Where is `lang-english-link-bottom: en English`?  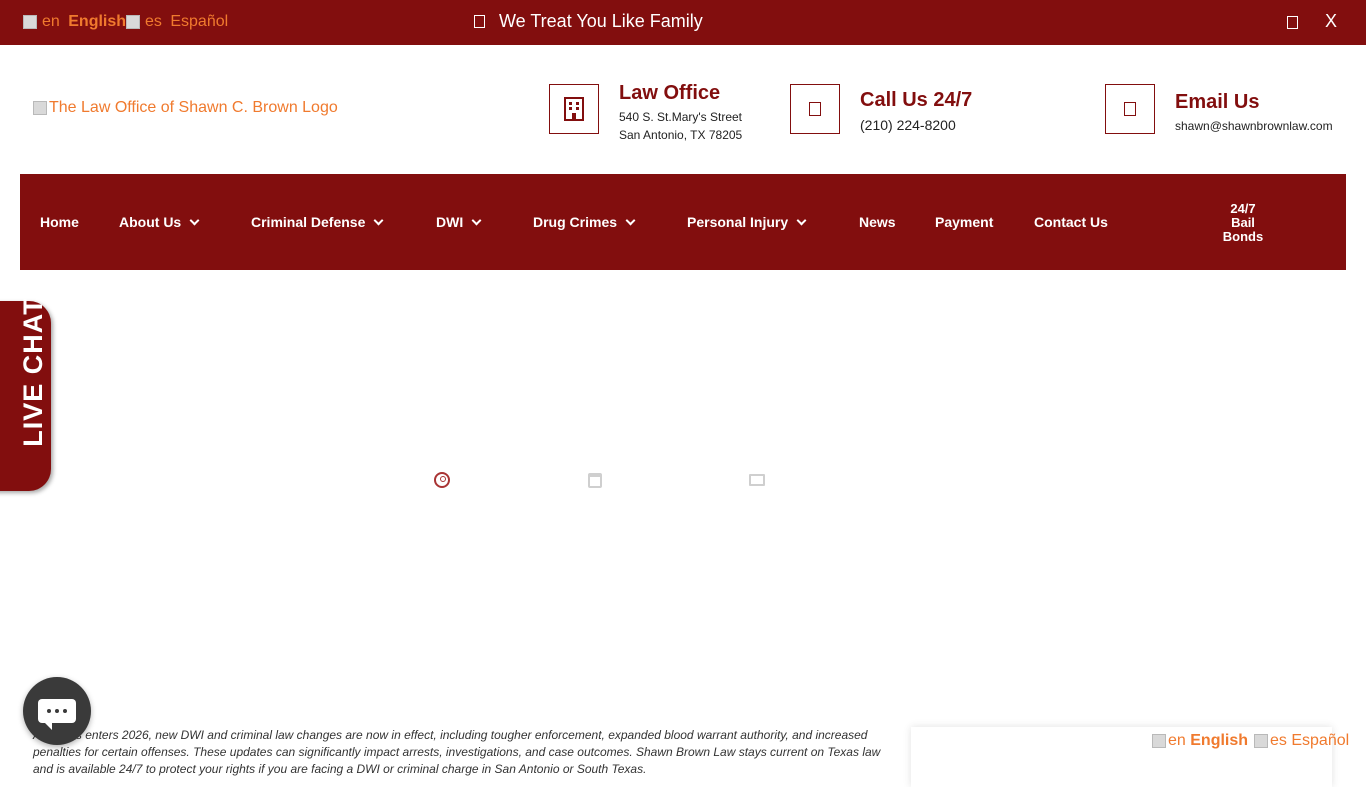
lang-english-link-bottom: en English is located at coordinates (1200, 741).